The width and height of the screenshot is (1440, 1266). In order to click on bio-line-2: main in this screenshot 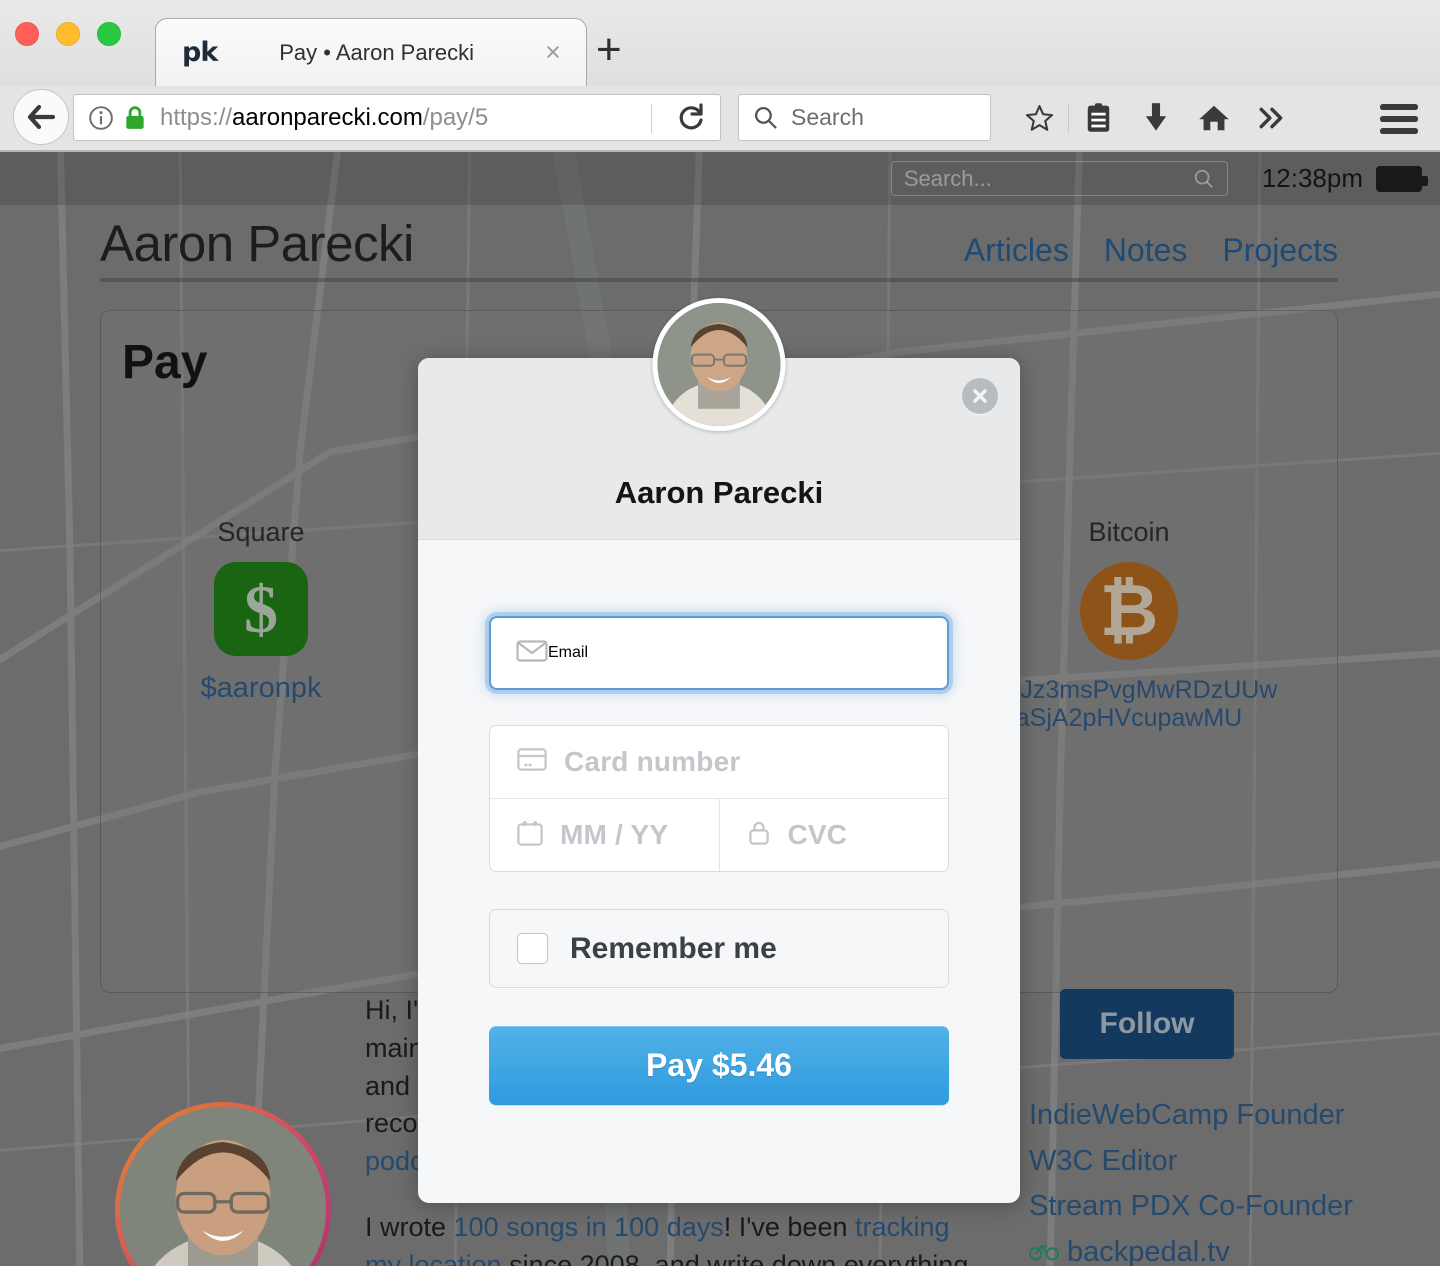, I will do `click(394, 1047)`.